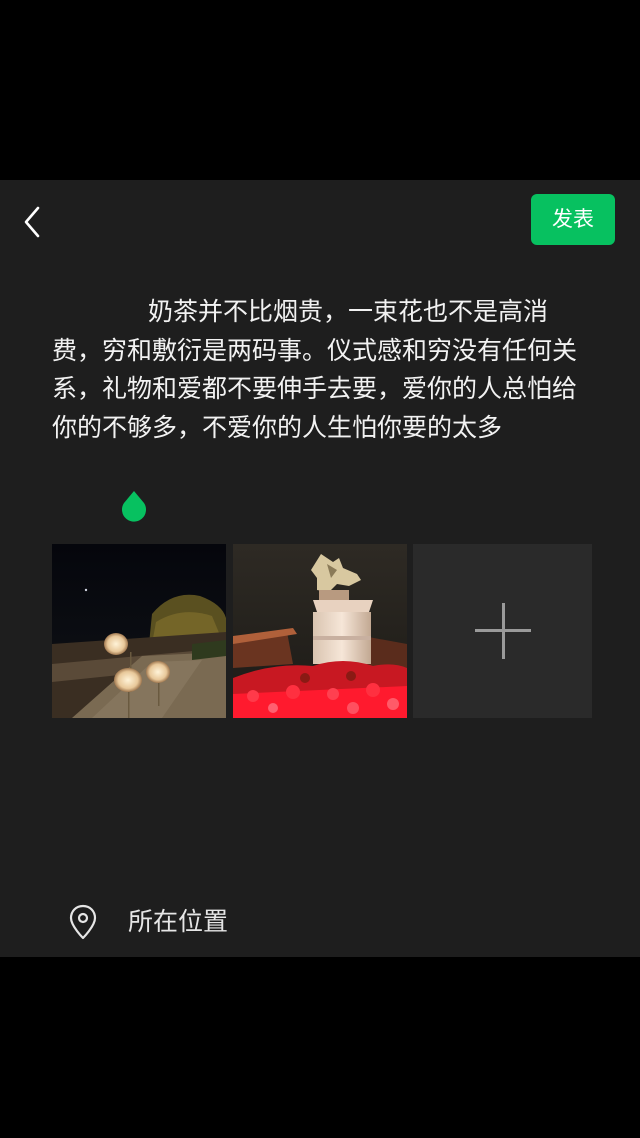 The image size is (640, 1138). I want to click on location-pin-icon, so click(83, 922).